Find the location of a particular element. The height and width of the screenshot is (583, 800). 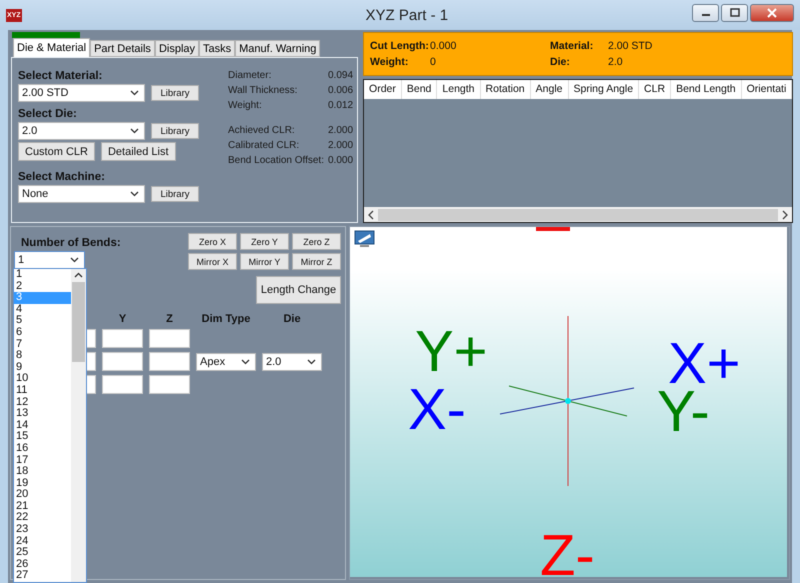

column-header: Rotation is located at coordinates (505, 89).